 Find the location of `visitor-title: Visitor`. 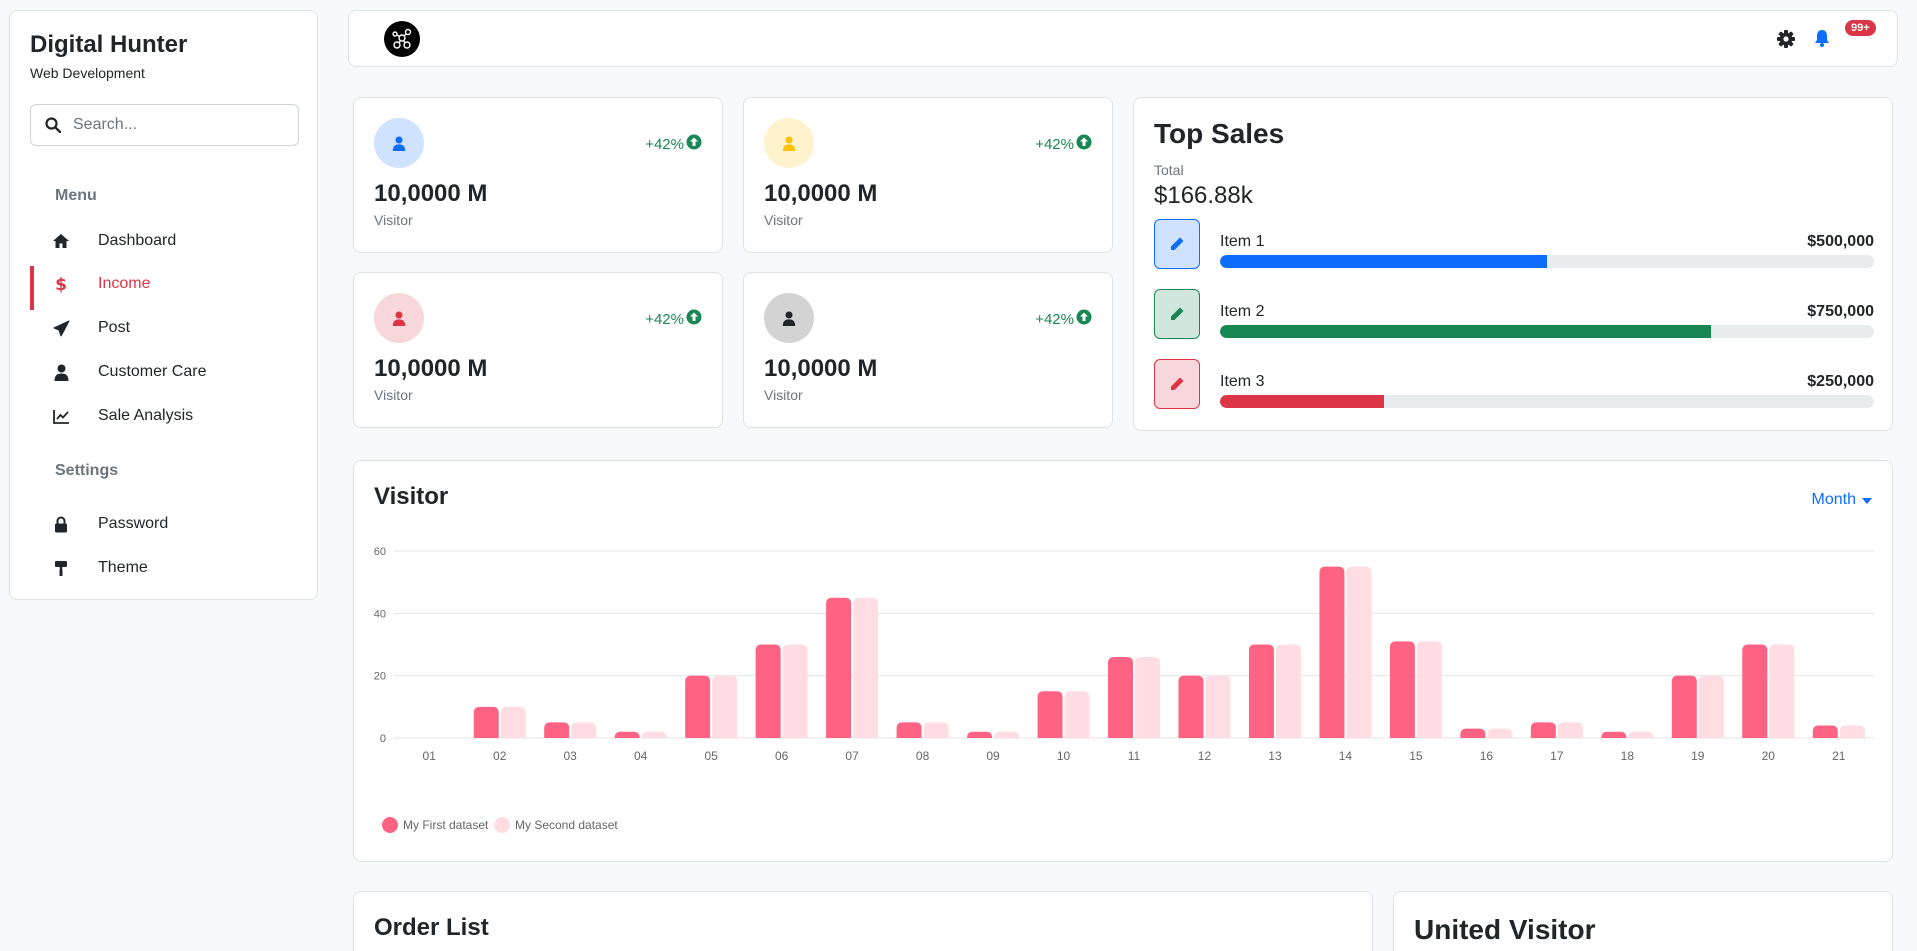

visitor-title: Visitor is located at coordinates (411, 496).